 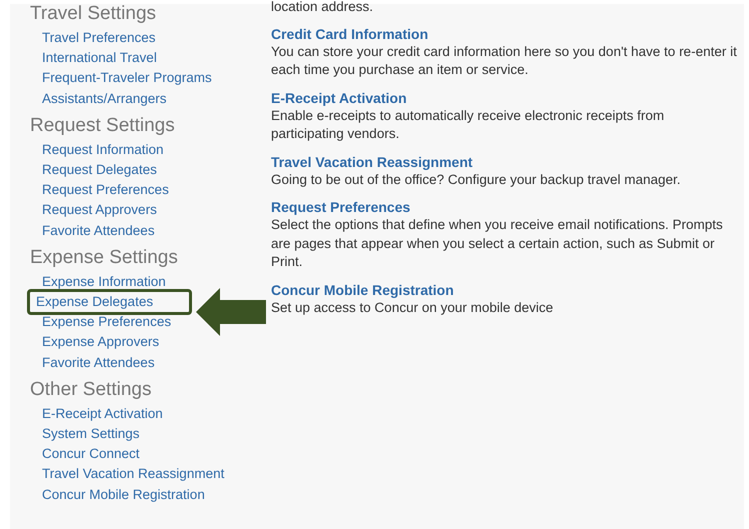 What do you see at coordinates (362, 289) in the screenshot?
I see `setting-link: Concur Mobile Registration` at bounding box center [362, 289].